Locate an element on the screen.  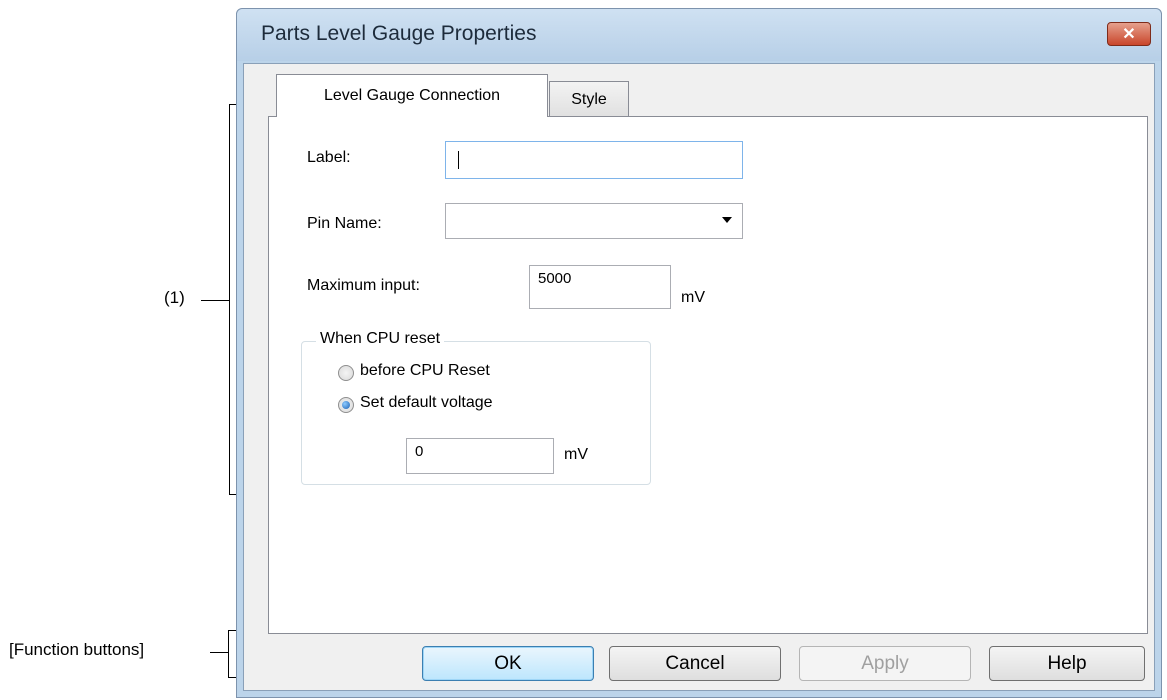
region-1-annotation: (1) is located at coordinates (174, 297).